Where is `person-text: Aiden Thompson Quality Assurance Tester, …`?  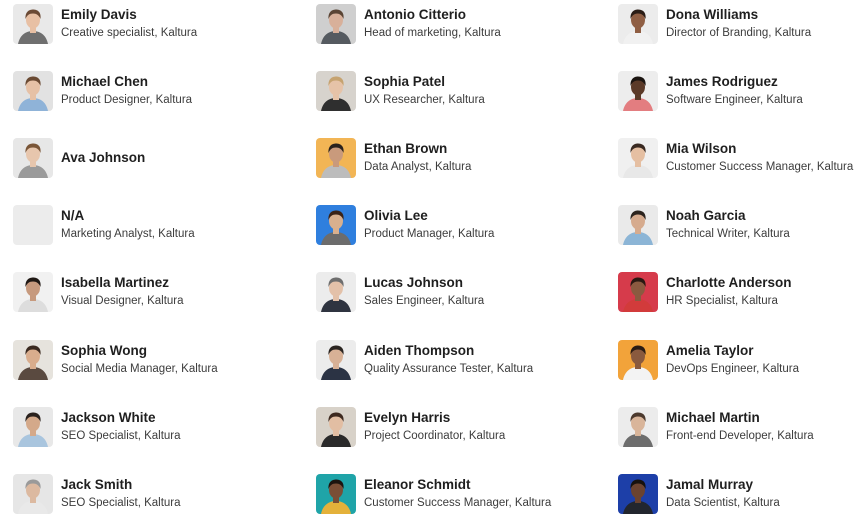
person-text: Aiden Thompson Quality Assurance Tester, … is located at coordinates (448, 360).